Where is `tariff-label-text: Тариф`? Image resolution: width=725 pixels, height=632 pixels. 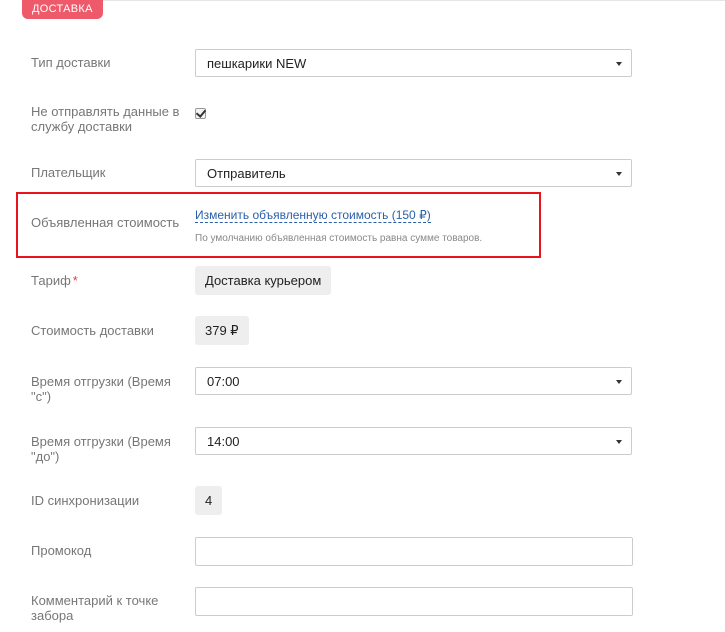 tariff-label-text: Тариф is located at coordinates (51, 280).